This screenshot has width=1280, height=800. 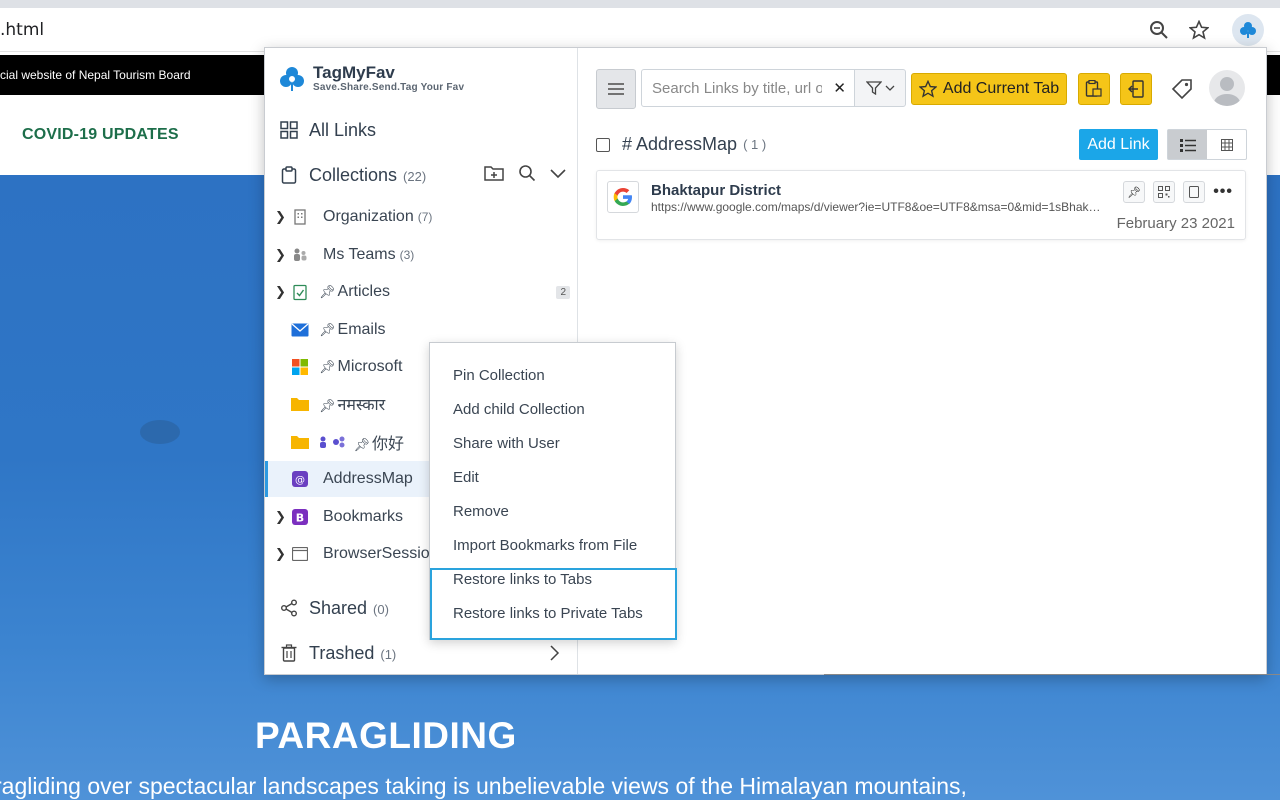 What do you see at coordinates (555, 655) in the screenshot?
I see `chevron-right-icon` at bounding box center [555, 655].